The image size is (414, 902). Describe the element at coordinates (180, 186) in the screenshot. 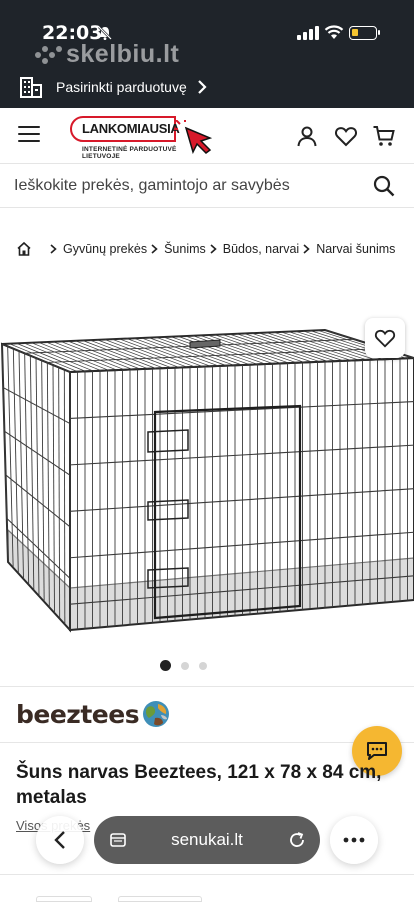

I see `search-input` at that location.